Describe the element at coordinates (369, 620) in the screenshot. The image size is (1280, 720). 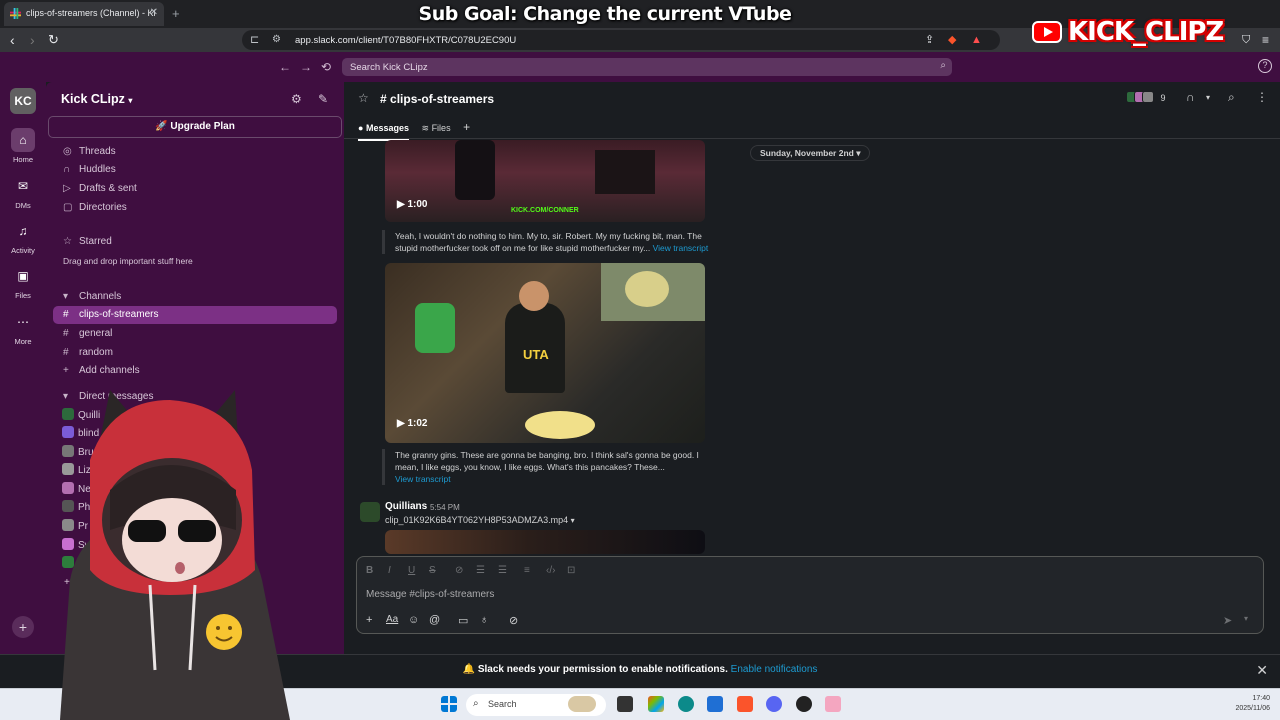
I see `attach-plus-icon: +` at that location.